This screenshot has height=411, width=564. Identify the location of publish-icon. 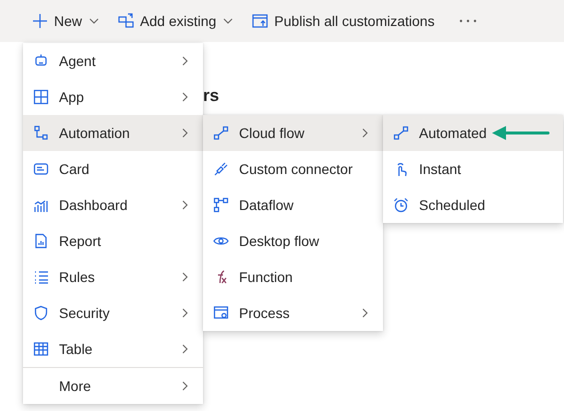
(260, 21).